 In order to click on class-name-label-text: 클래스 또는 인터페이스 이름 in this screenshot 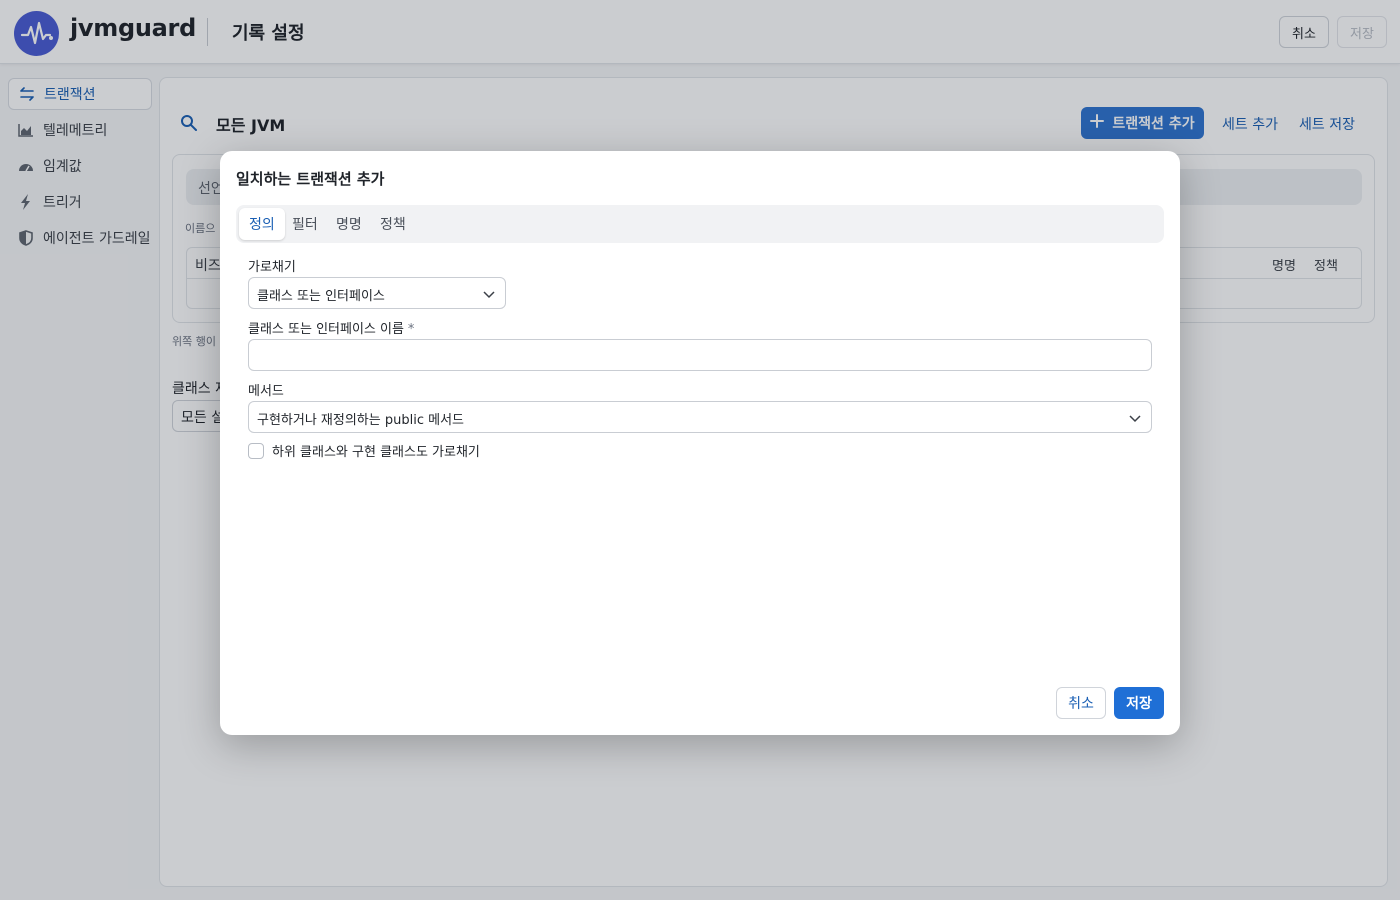, I will do `click(326, 329)`.